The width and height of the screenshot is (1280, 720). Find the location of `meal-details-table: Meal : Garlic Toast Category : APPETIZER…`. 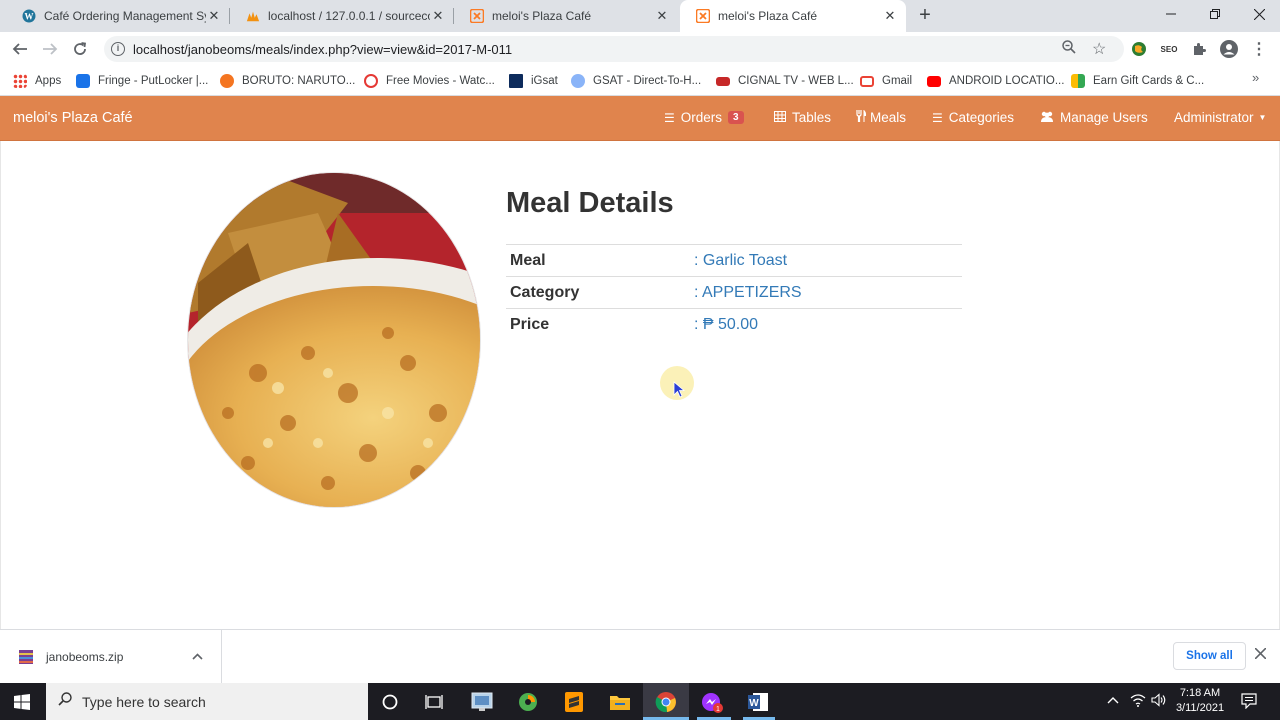

meal-details-table: Meal : Garlic Toast Category : APPETIZER… is located at coordinates (734, 292).